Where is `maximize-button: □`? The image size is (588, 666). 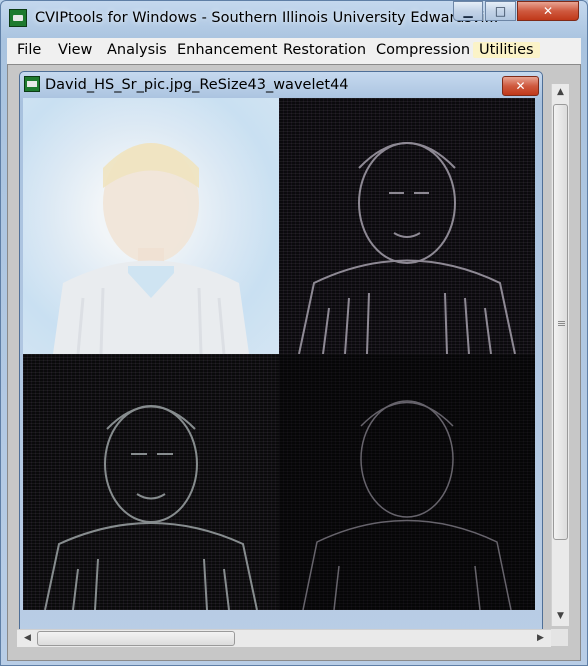
maximize-button: □ is located at coordinates (500, 11).